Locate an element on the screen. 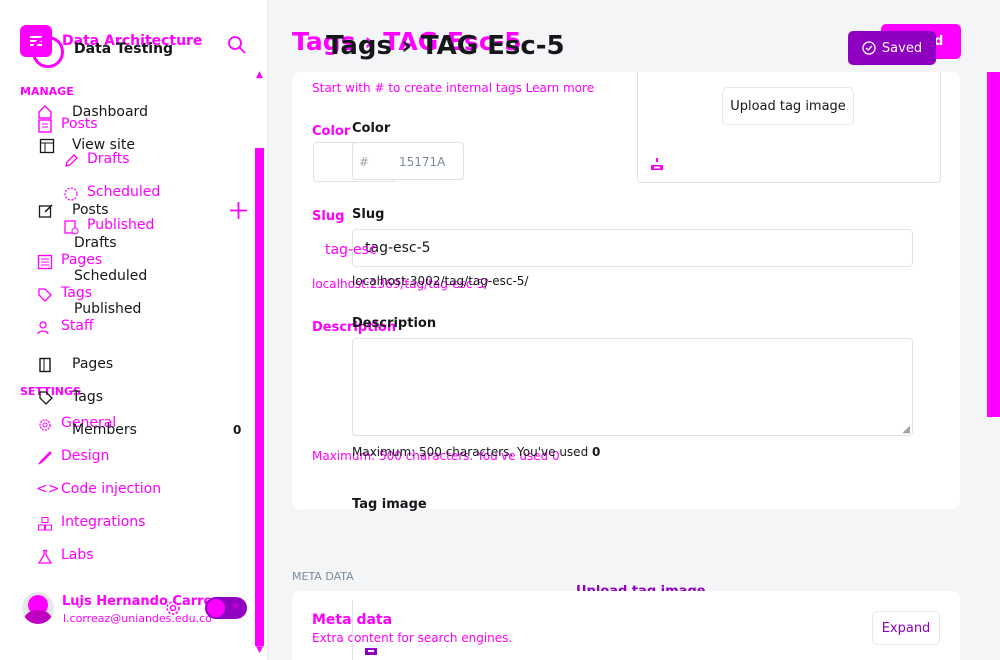 This screenshot has height=660, width=1000. members-count-badge: 0 is located at coordinates (237, 430).